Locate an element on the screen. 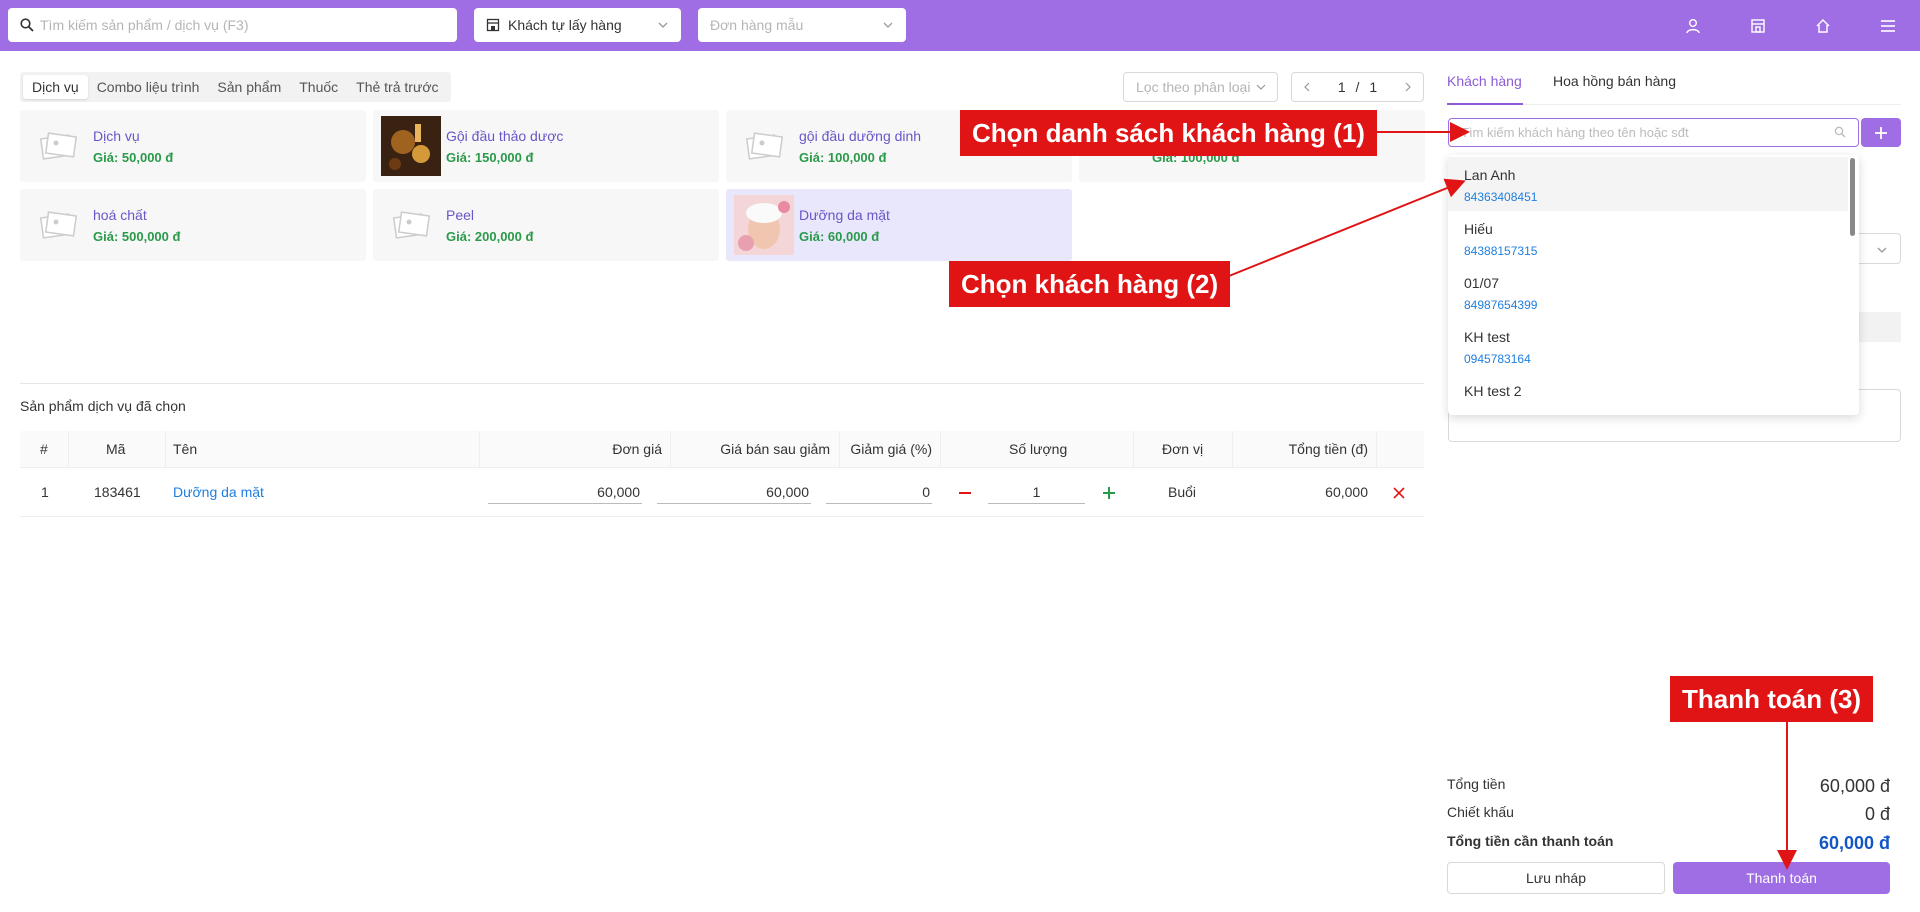 The height and width of the screenshot is (912, 1920). discount-value: 0 đ is located at coordinates (1877, 814).